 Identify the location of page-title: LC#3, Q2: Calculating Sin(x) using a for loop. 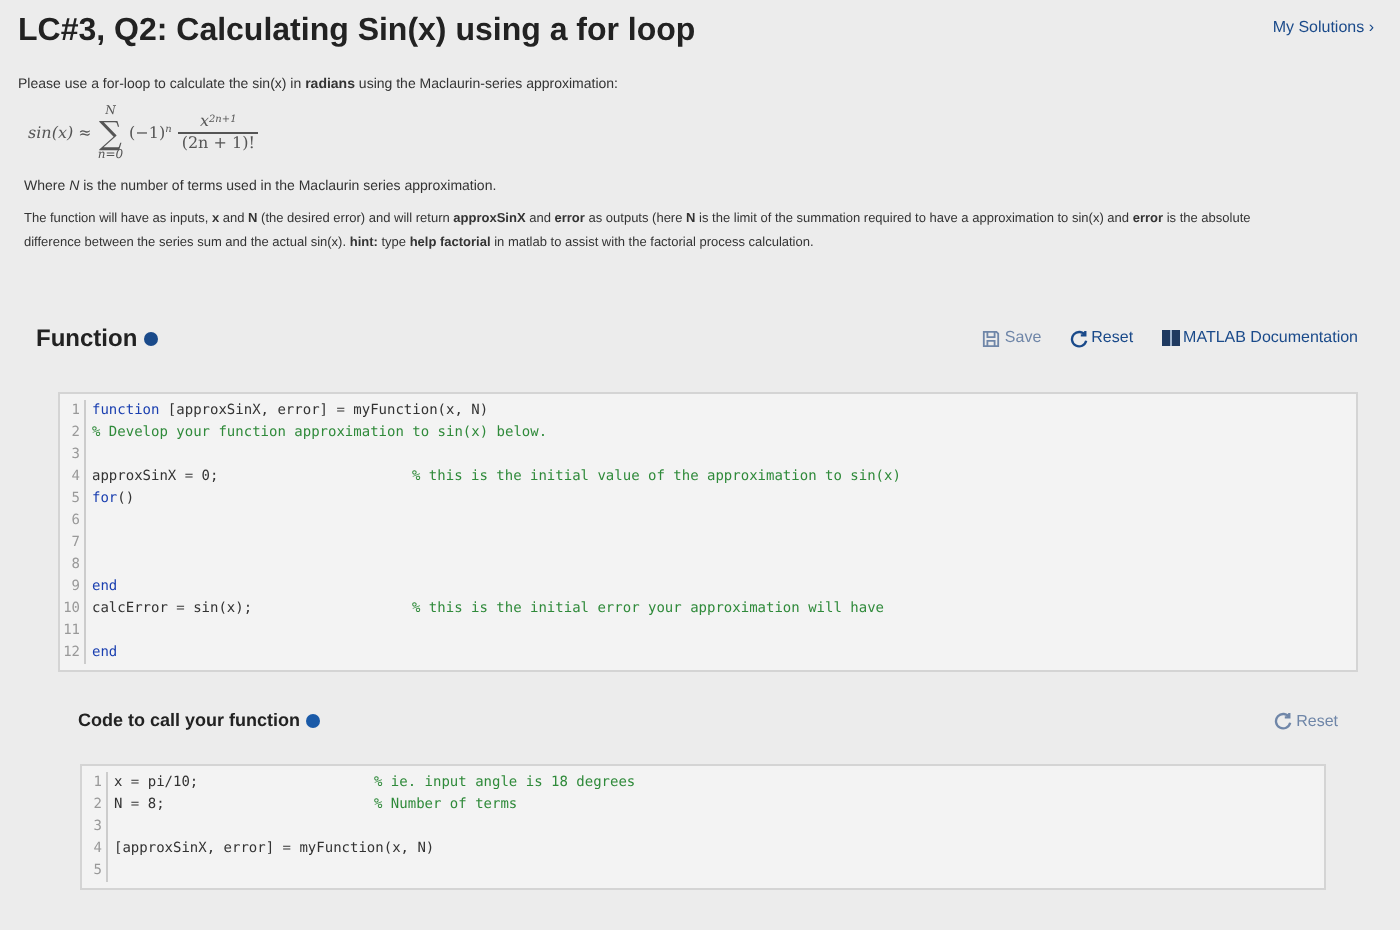
(357, 32).